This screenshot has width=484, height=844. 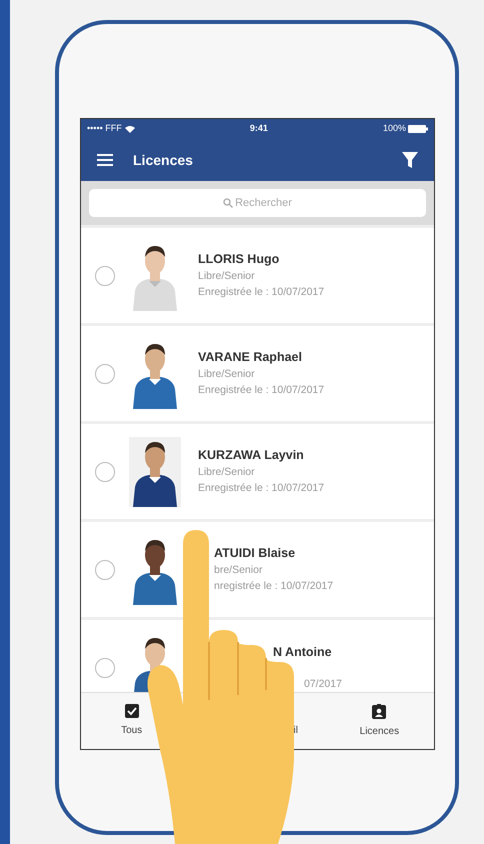 What do you see at coordinates (322, 684) in the screenshot?
I see `registration-date: 07/2017` at bounding box center [322, 684].